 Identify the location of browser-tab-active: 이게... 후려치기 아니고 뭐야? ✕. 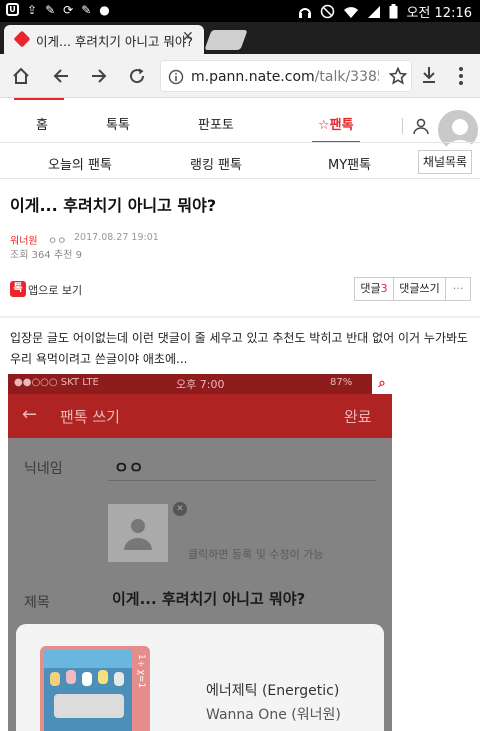
(104, 39).